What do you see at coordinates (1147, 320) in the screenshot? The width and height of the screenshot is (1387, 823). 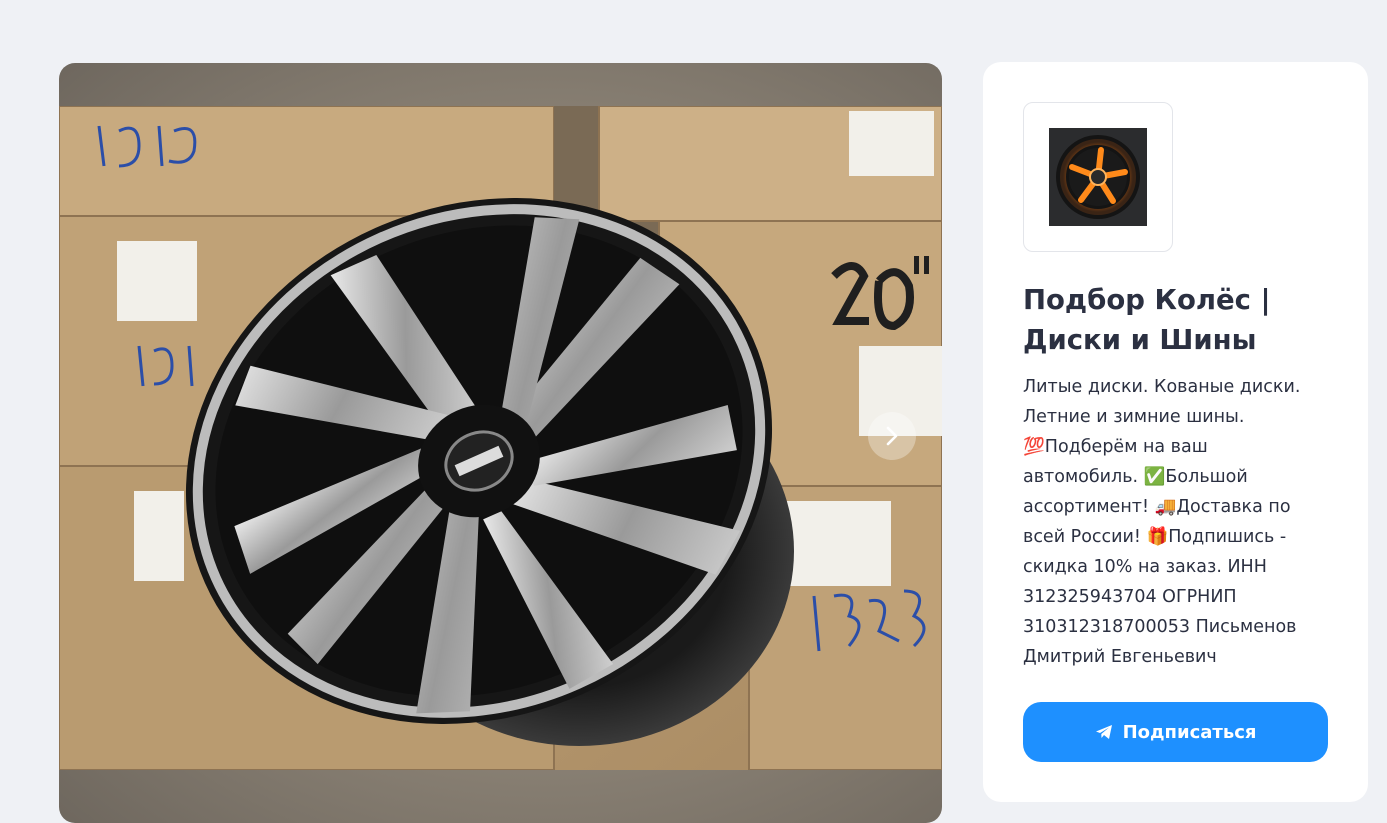 I see `channel-title: Подбор Колёс | Диски и Шины` at bounding box center [1147, 320].